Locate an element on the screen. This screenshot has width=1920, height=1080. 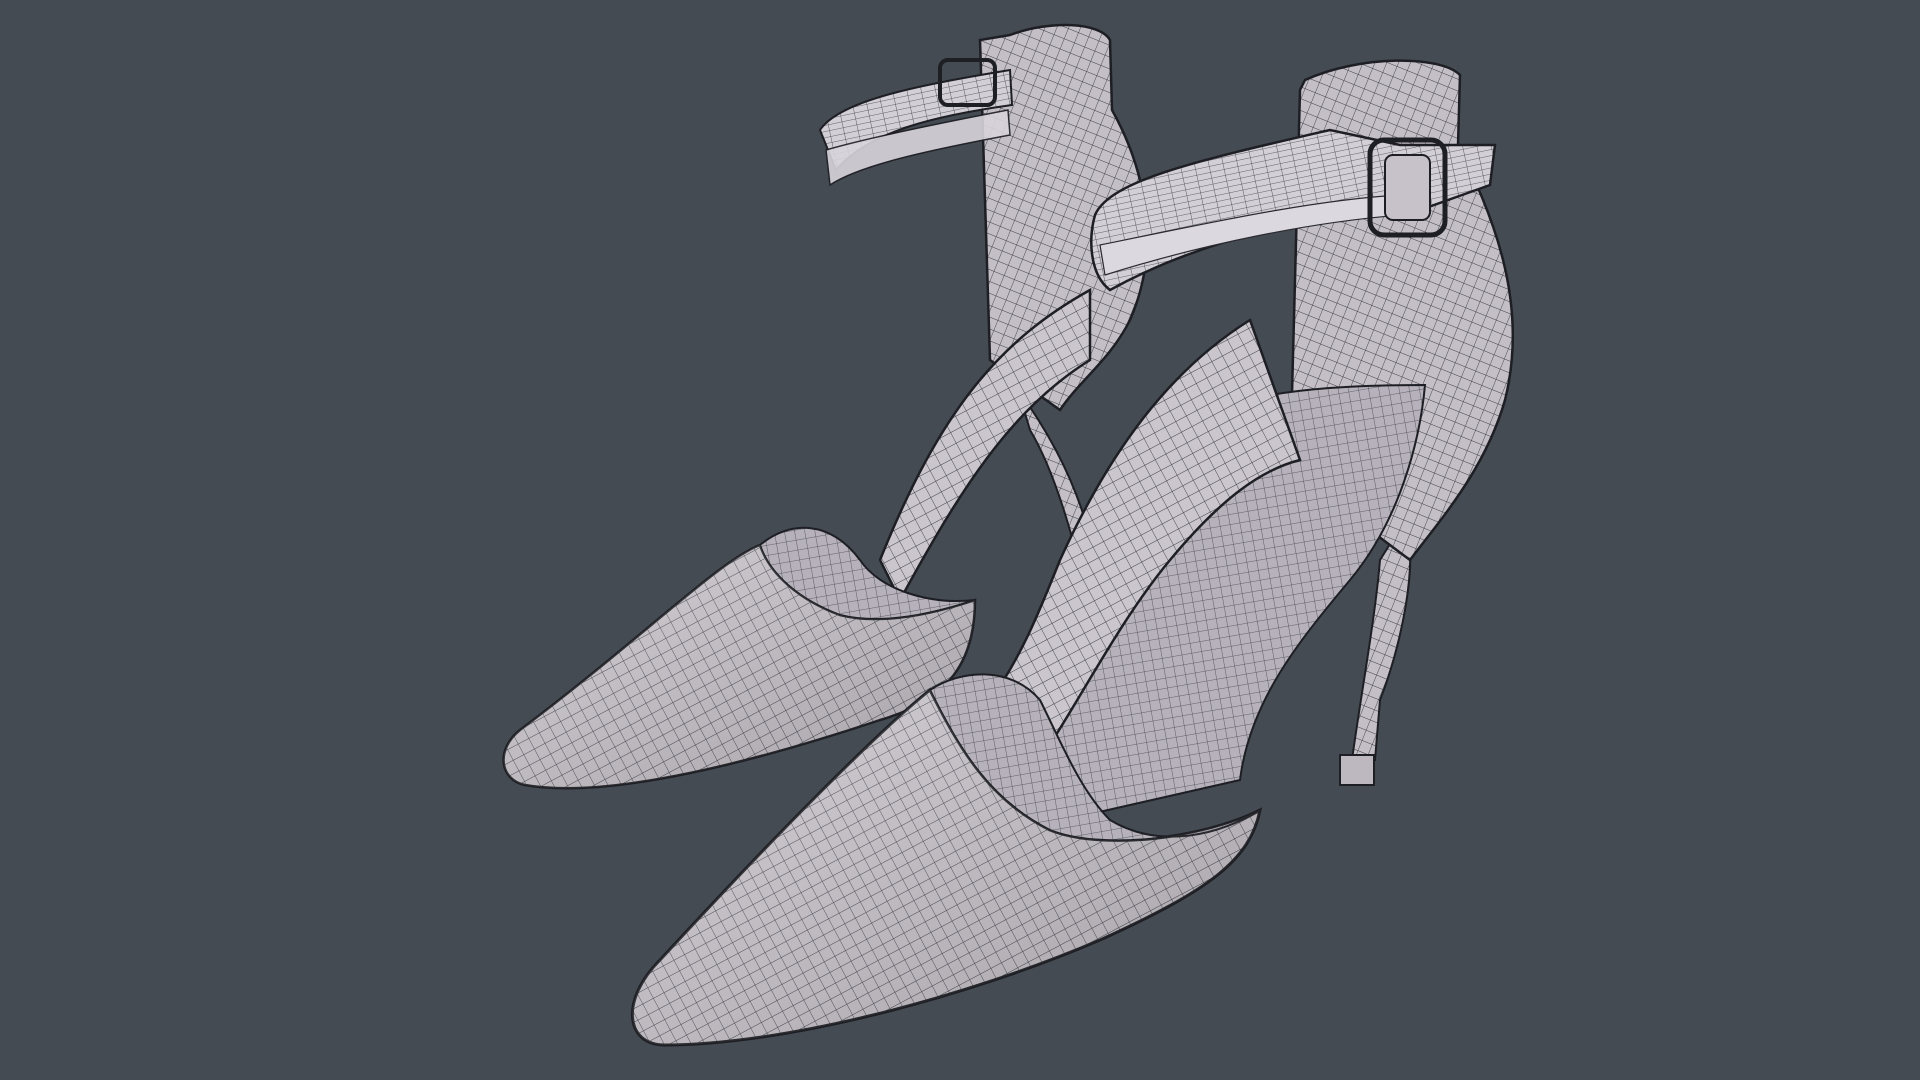
left-side-quarter is located at coordinates (985, 445).